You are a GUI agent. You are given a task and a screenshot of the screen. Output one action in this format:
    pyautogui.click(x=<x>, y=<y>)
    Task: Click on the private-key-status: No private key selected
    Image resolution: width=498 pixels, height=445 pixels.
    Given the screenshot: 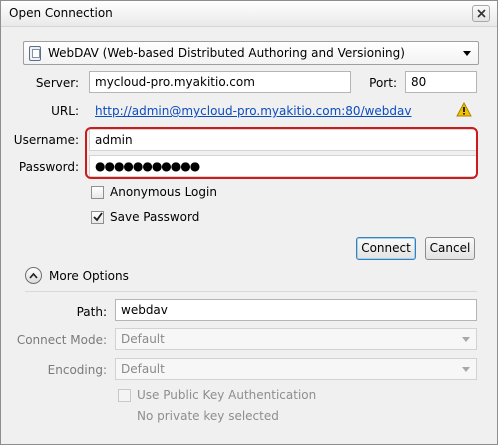 What is the action you would take?
    pyautogui.click(x=208, y=416)
    